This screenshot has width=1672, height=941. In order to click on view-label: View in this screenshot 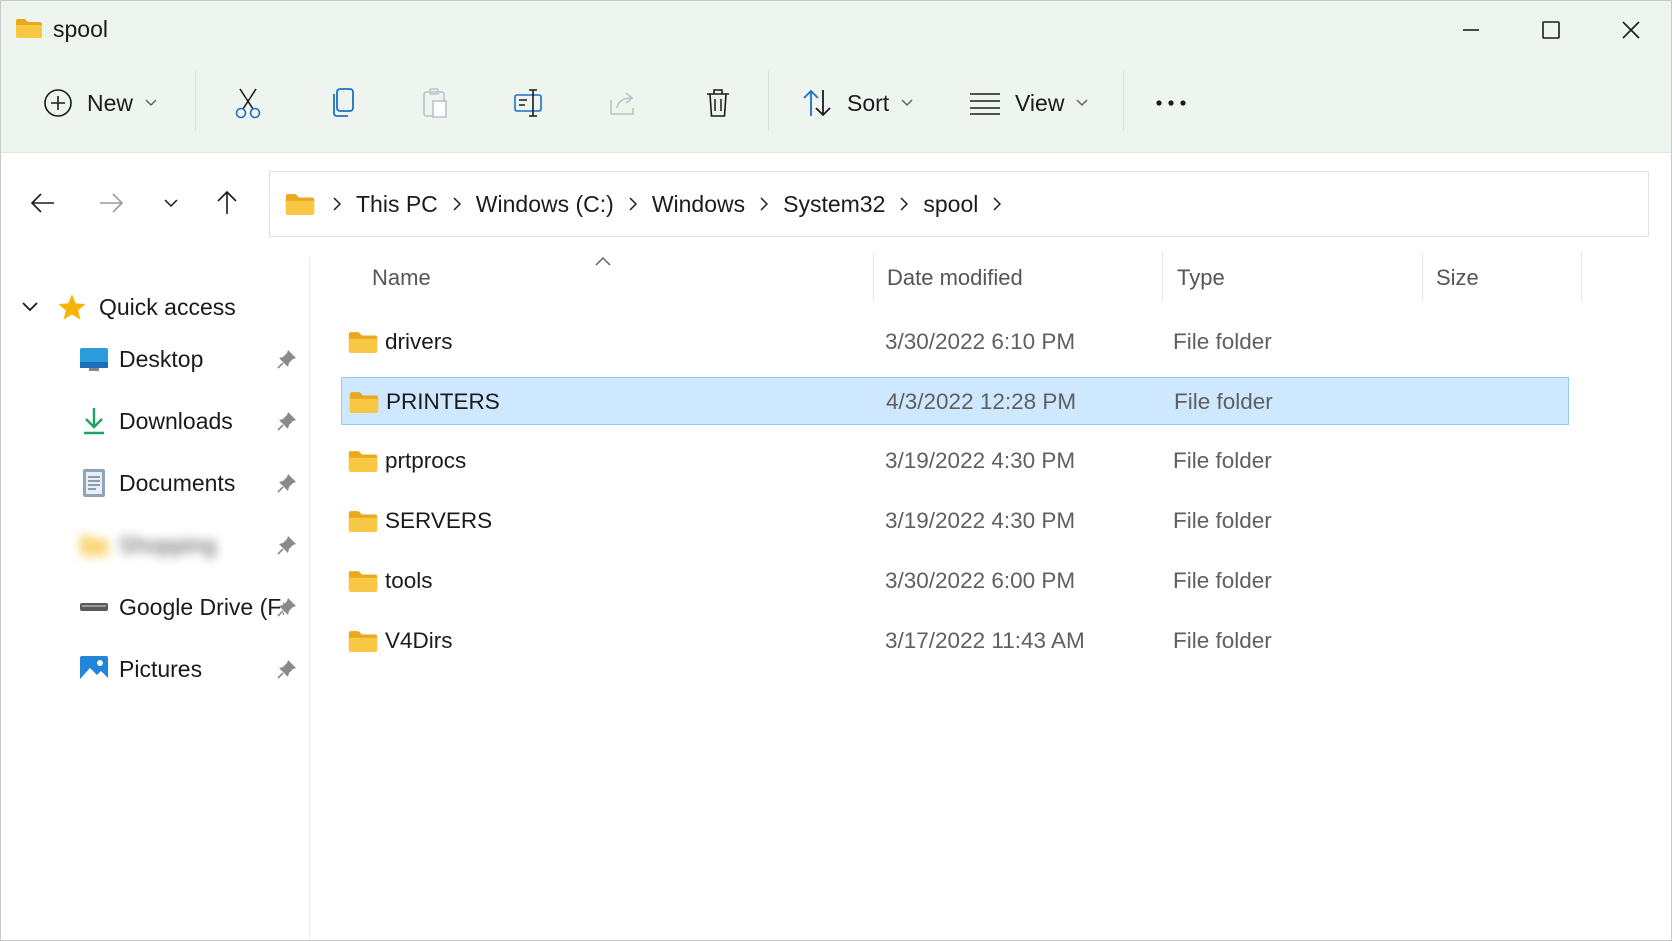, I will do `click(1040, 102)`.